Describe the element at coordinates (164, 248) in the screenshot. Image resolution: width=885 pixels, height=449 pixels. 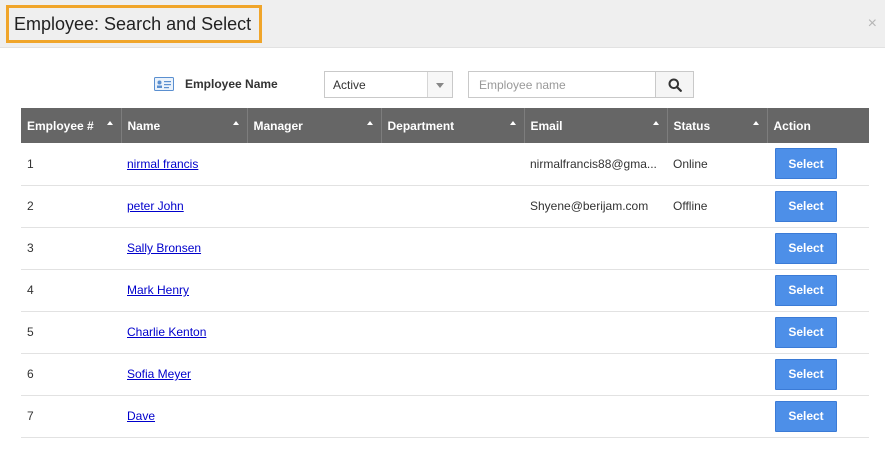
I see `employee-name-link: Sally Bronsen` at that location.